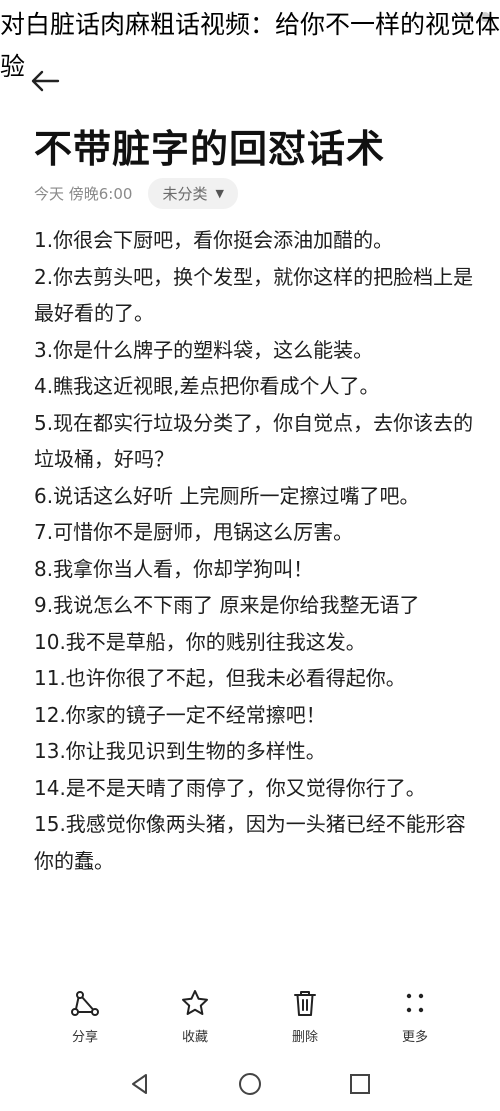 This screenshot has width=500, height=1111. I want to click on note-meta: 今天 傍晚6:00 未分类 ▼, so click(136, 193).